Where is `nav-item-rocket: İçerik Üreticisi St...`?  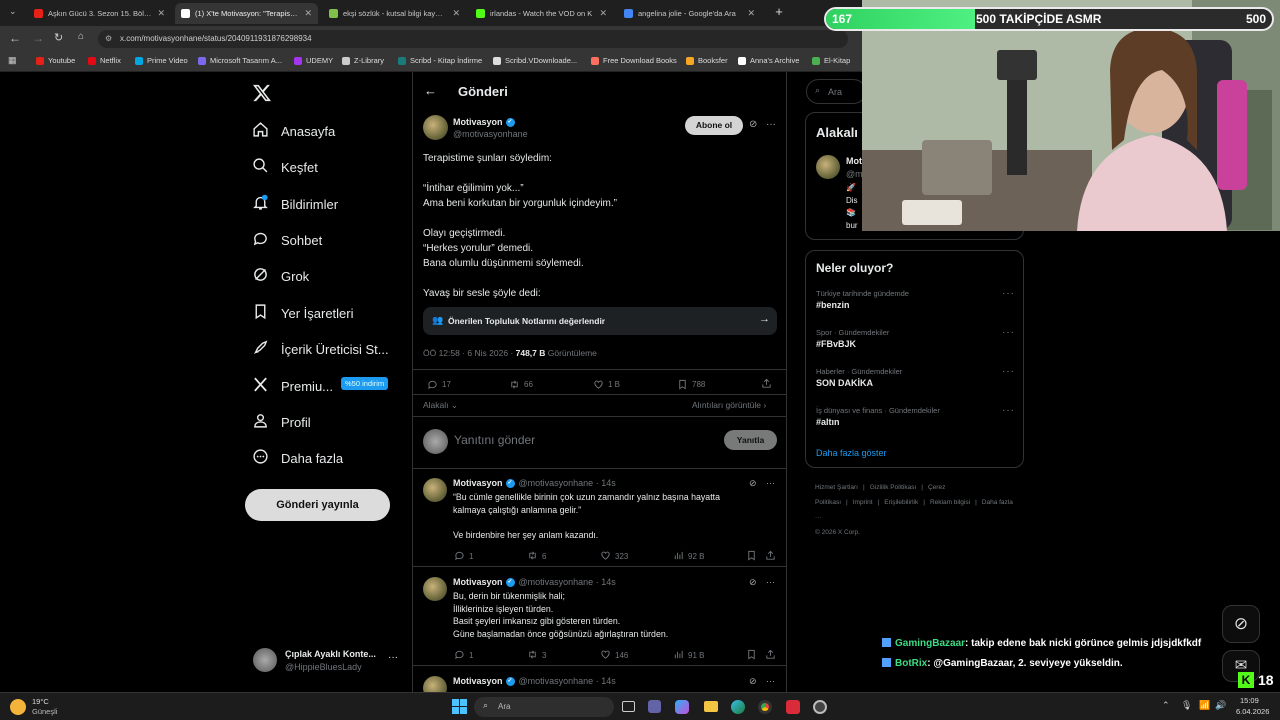
nav-item-rocket: İçerik Üreticisi St... is located at coordinates (320, 349).